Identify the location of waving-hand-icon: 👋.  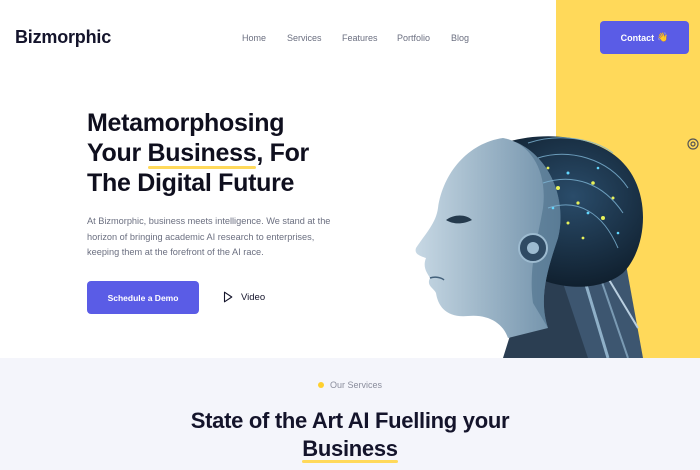
(663, 37).